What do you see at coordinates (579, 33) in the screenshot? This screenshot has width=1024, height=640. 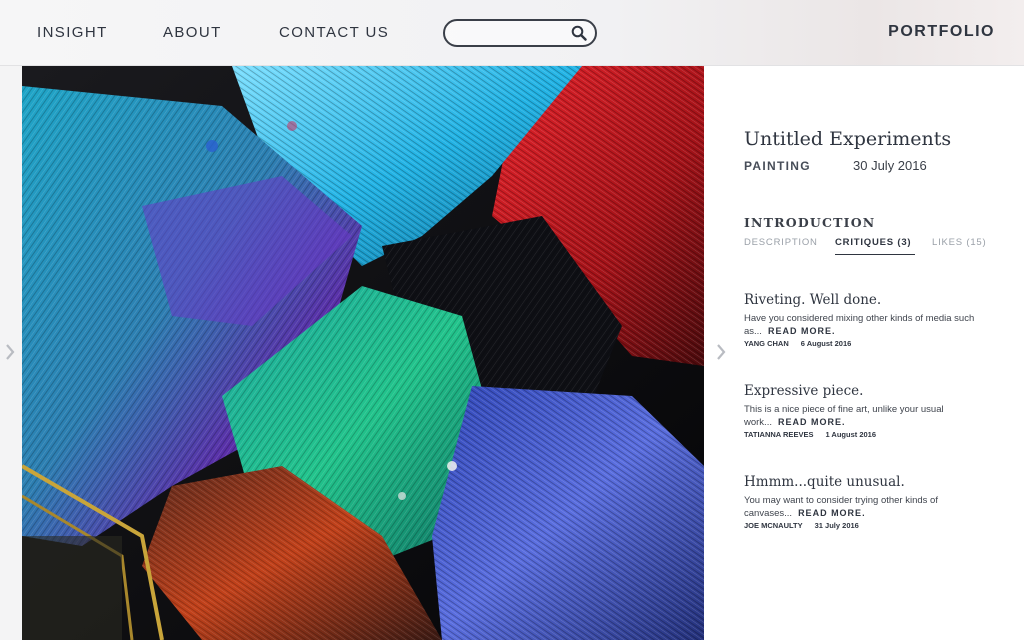 I see `search-icon` at bounding box center [579, 33].